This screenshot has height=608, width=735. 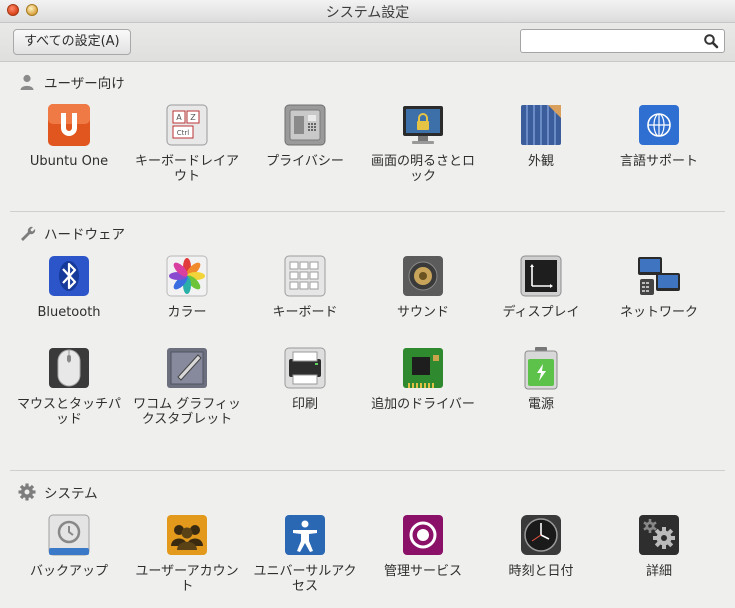 I want to click on settings-item-network: ネットワーク, so click(x=659, y=286).